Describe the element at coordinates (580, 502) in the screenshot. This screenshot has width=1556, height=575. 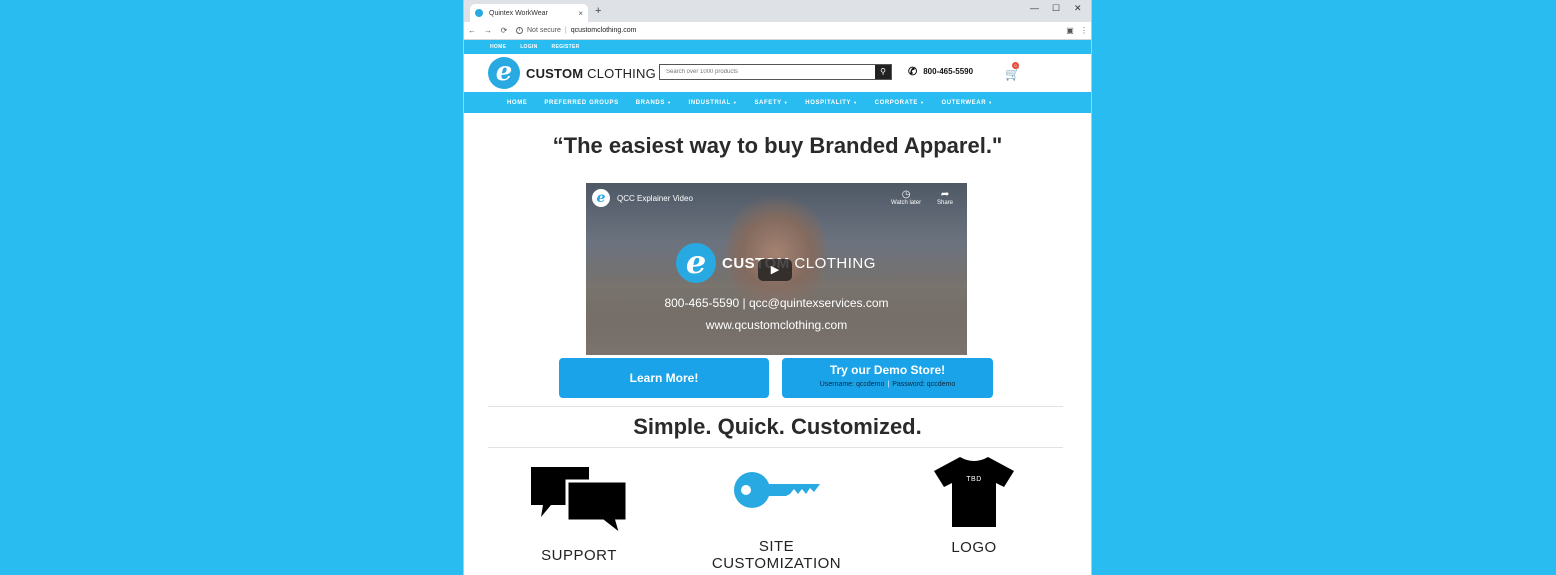
I see `chat-bubbles-icon` at that location.